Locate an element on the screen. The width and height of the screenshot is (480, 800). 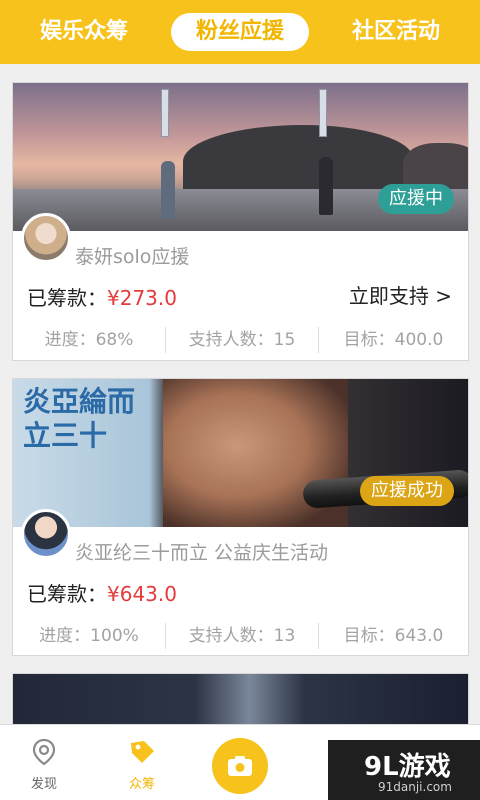
banner-poster-text: 炎亞綸而立三十 is located at coordinates (79, 418).